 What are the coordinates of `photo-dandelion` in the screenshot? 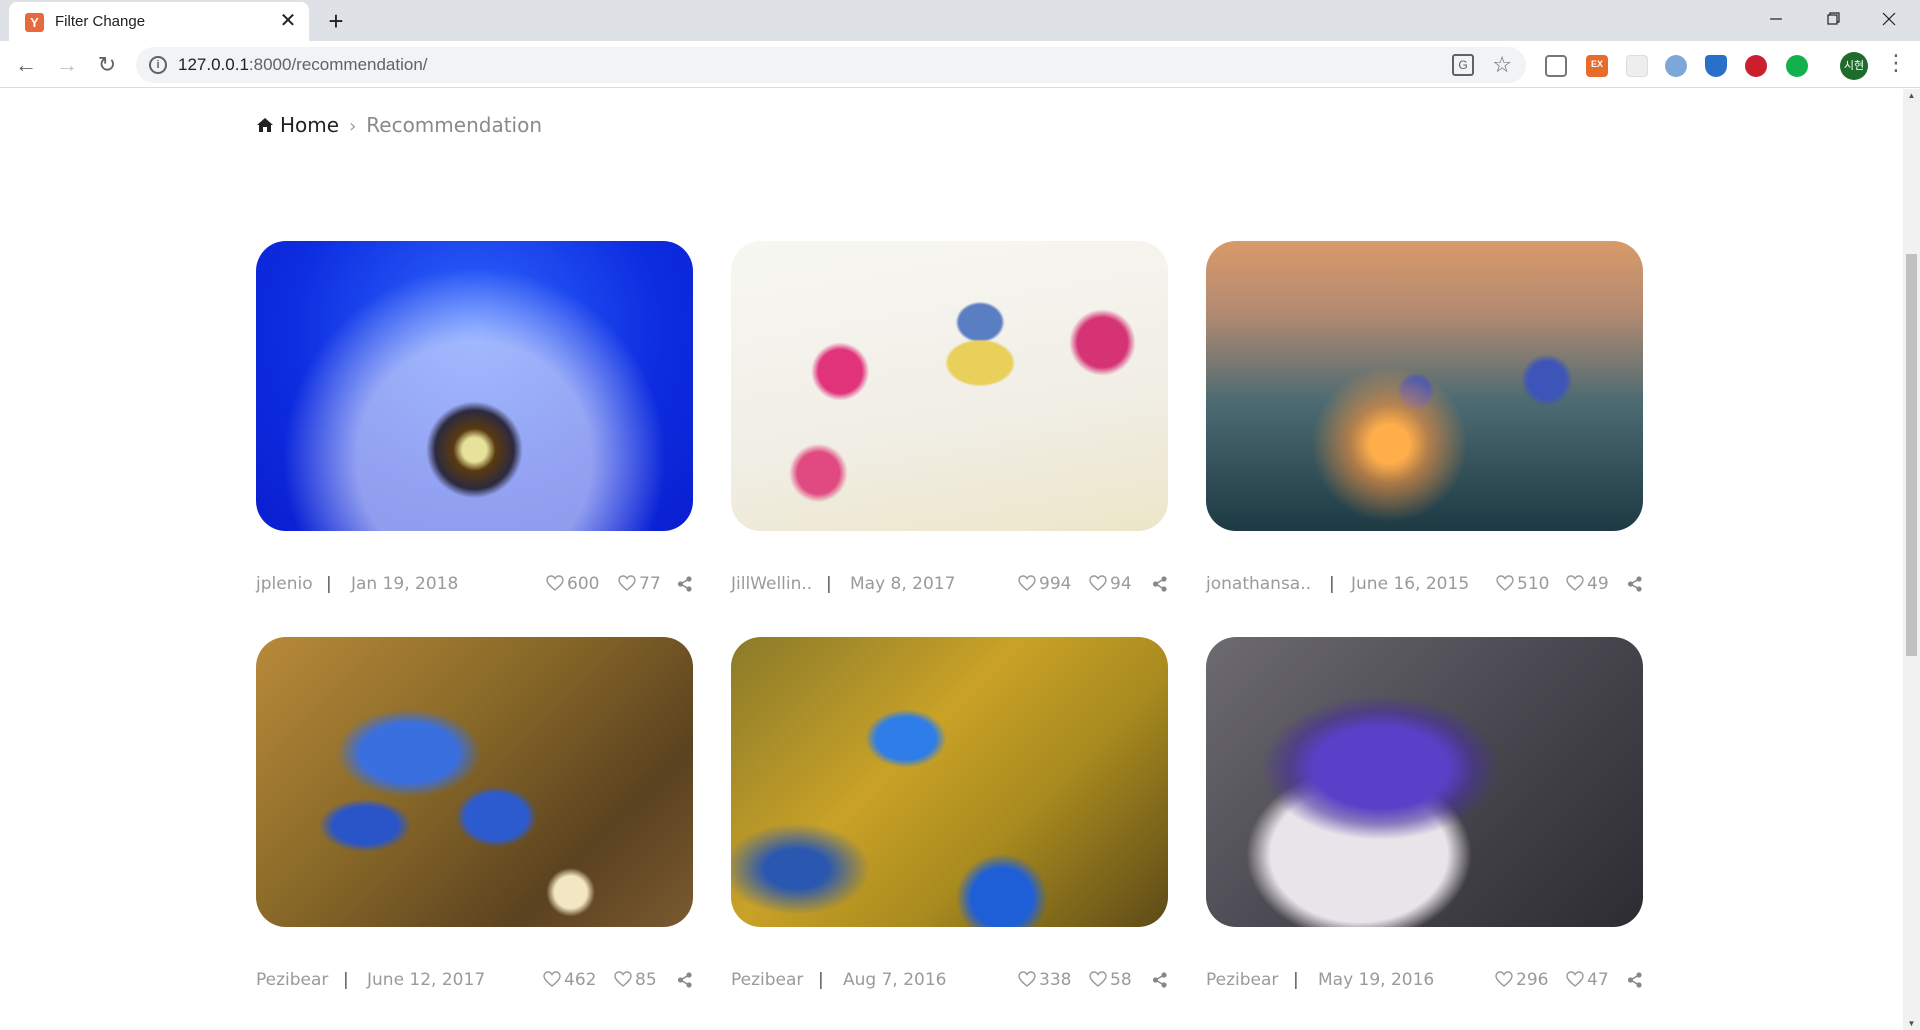 It's located at (474, 386).